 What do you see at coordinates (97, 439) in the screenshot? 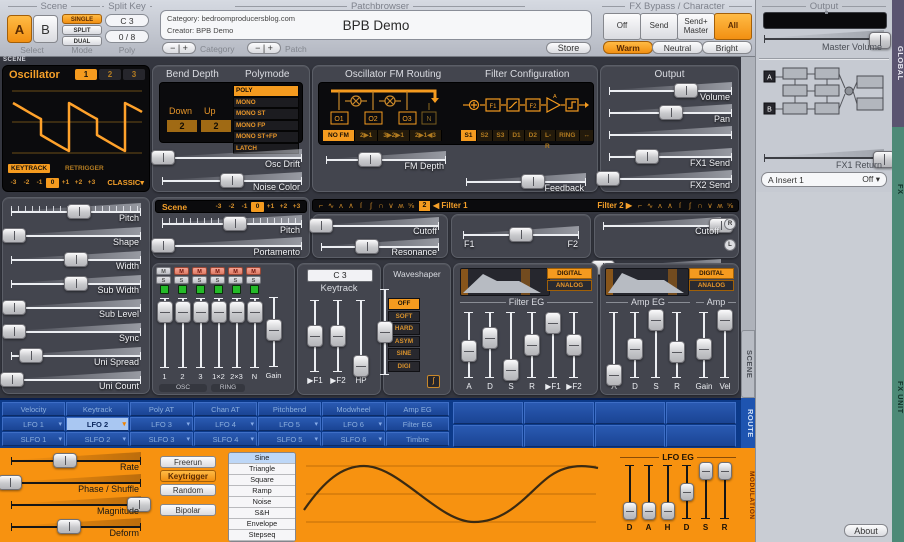
I see `slfo-source-cell: SLFO 2 ▾` at bounding box center [97, 439].